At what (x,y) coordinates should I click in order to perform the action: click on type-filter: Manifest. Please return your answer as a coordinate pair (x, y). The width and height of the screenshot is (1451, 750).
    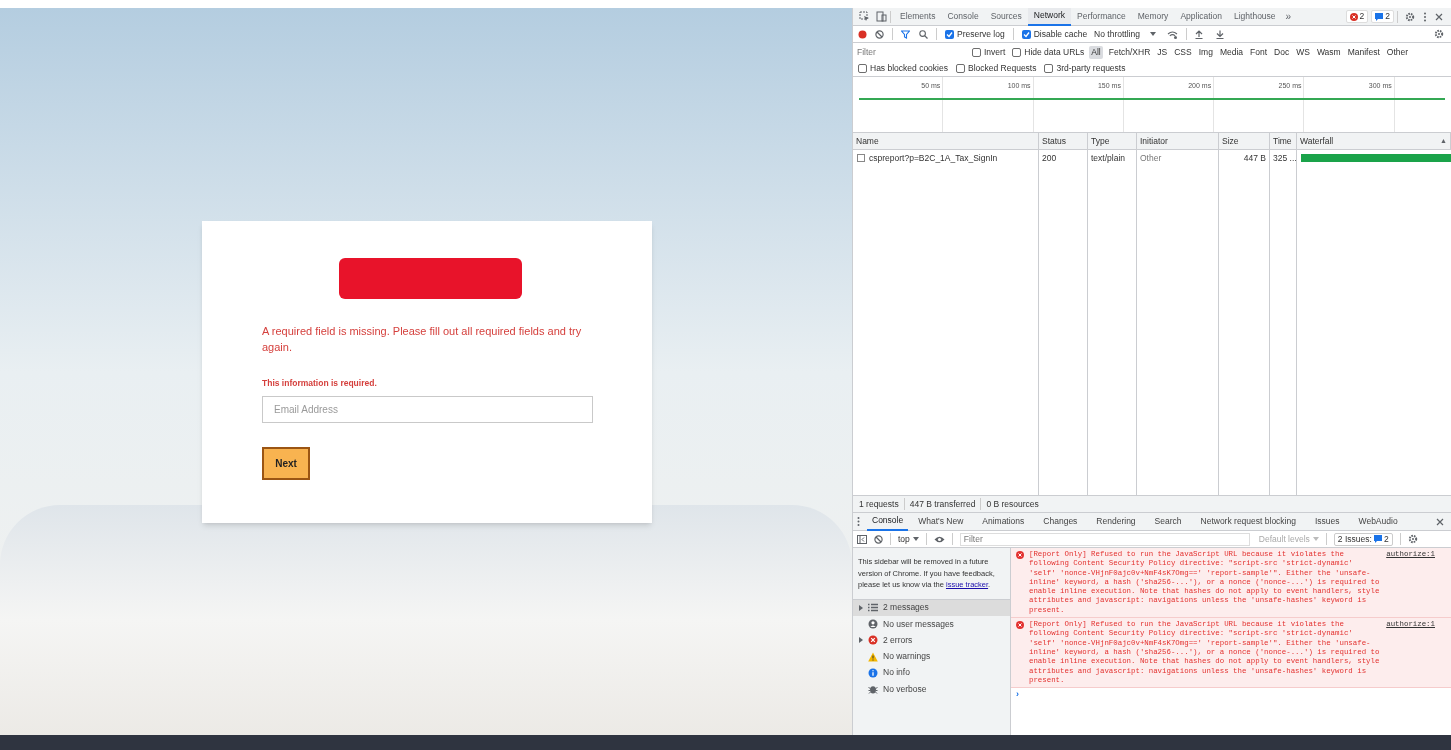
    Looking at the image, I should click on (1363, 52).